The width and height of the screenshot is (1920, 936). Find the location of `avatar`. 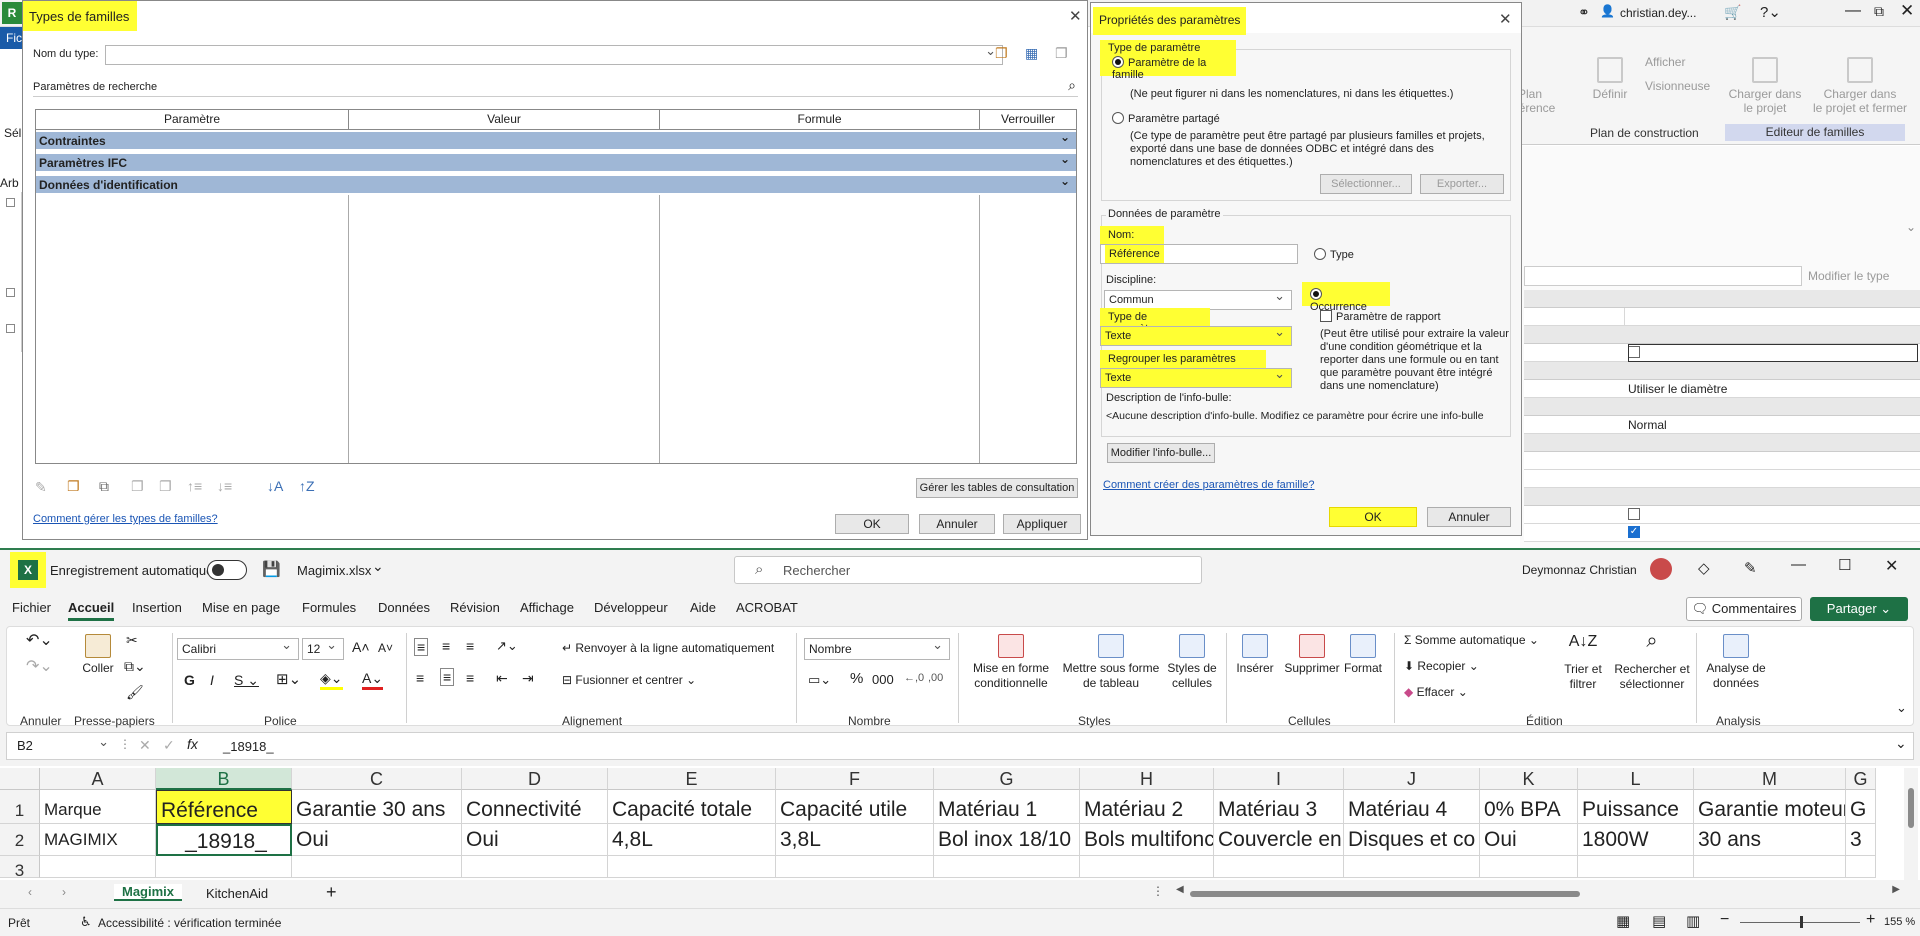

avatar is located at coordinates (1661, 569).